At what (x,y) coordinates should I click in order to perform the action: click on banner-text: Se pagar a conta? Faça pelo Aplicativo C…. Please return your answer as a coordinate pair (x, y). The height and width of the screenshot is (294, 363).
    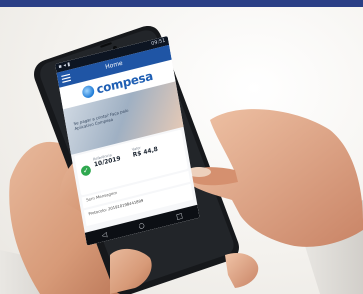
    Looking at the image, I should click on (101, 119).